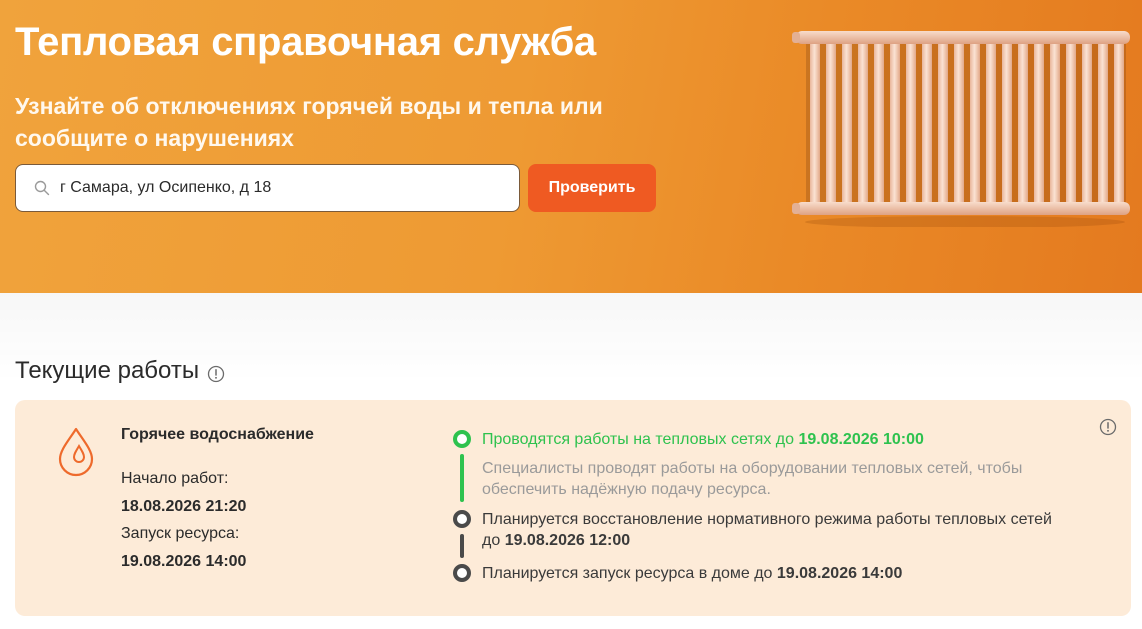  I want to click on current-works-heading: Текущие работы, so click(120, 371).